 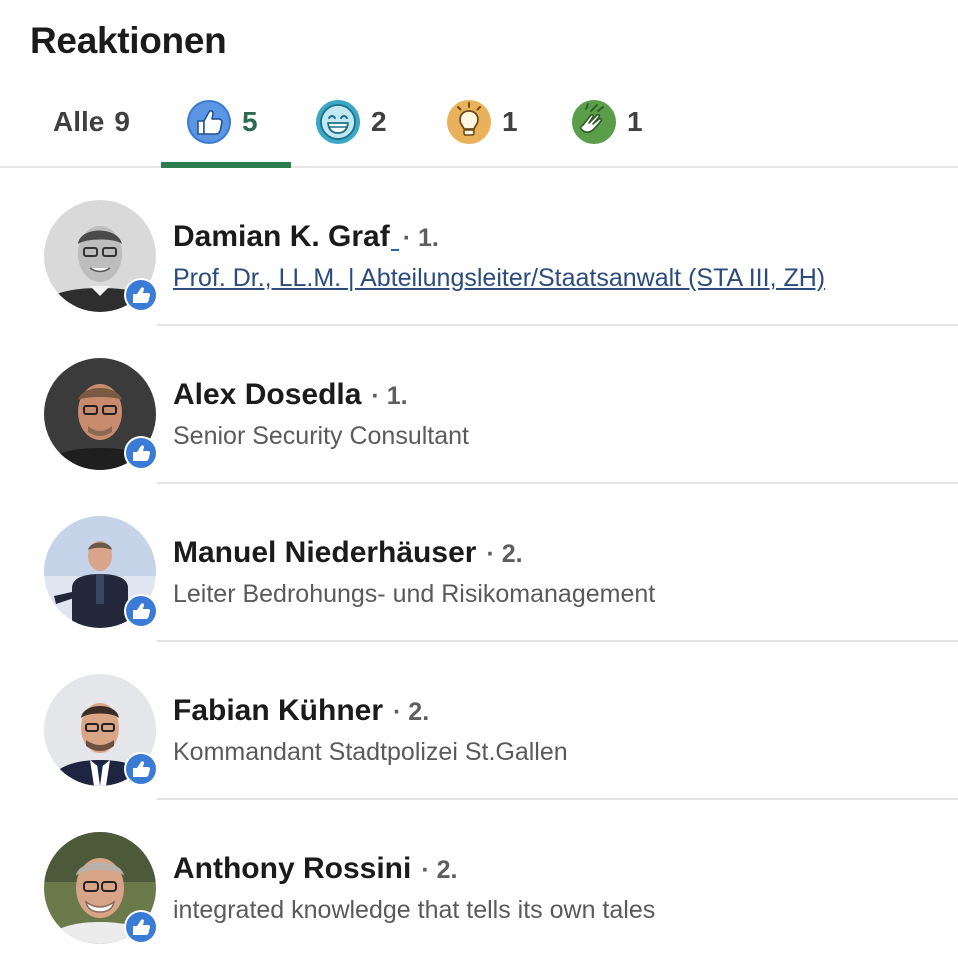 I want to click on person-name: Alex Dosedla, so click(x=267, y=395).